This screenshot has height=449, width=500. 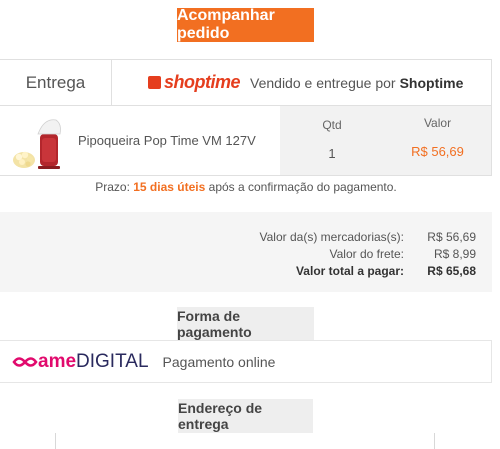 I want to click on ame-digital-logo: ameDIGITAL, so click(x=80, y=362).